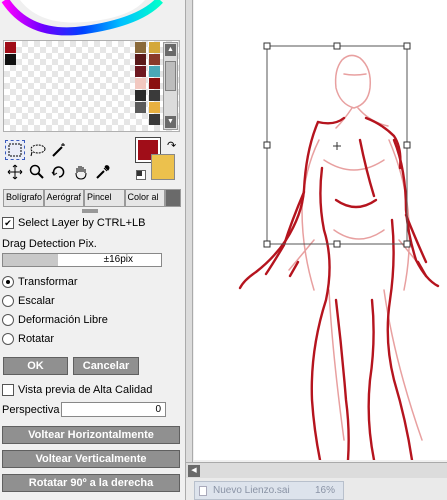  Describe the element at coordinates (194, 471) in the screenshot. I see `scroll-left-icon: ◀` at that location.